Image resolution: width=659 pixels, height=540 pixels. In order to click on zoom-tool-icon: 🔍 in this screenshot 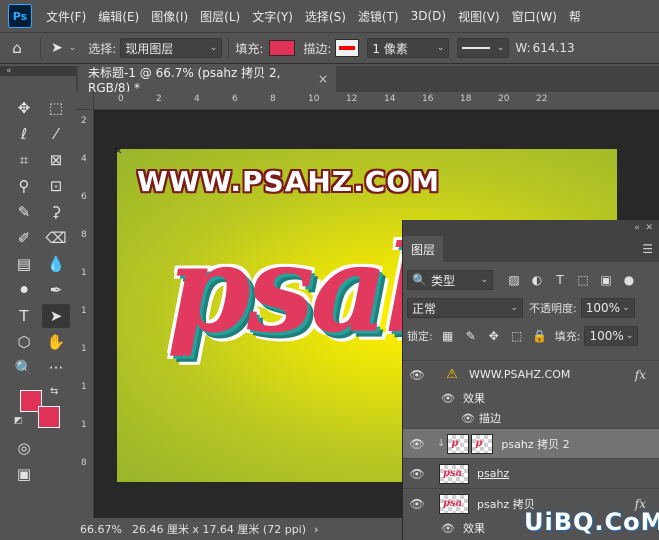, I will do `click(24, 368)`.